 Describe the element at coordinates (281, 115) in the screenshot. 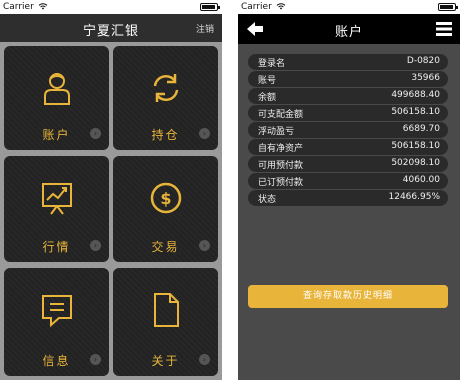

I see `field-label: 可支配金额` at that location.